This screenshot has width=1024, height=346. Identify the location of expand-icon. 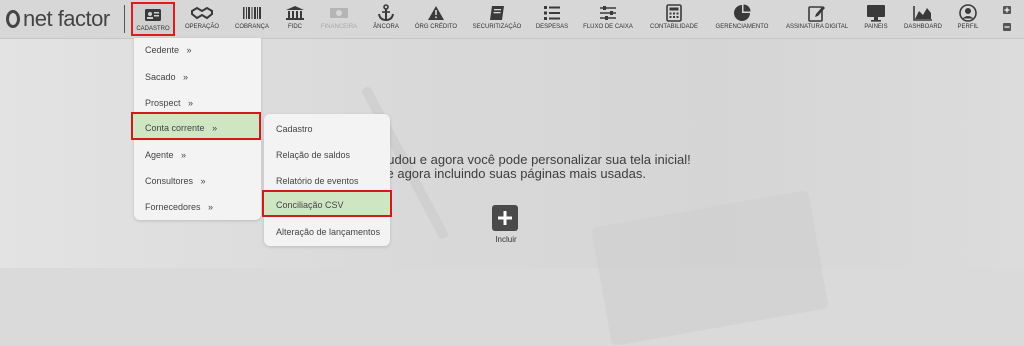
(1007, 10).